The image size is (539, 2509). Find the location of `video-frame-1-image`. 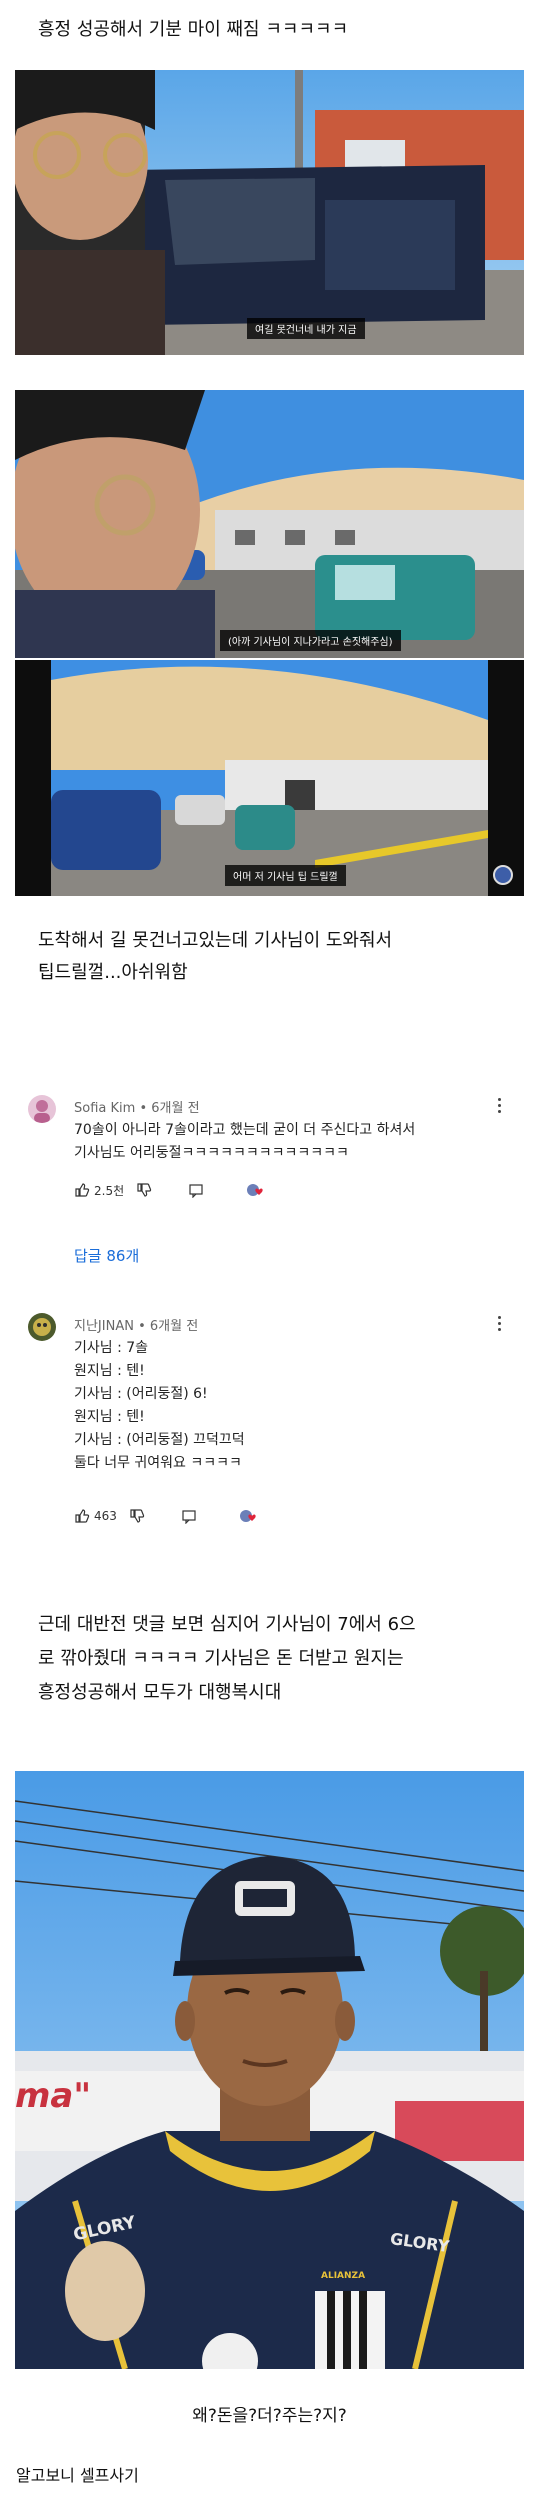

video-frame-1-image is located at coordinates (269, 212).